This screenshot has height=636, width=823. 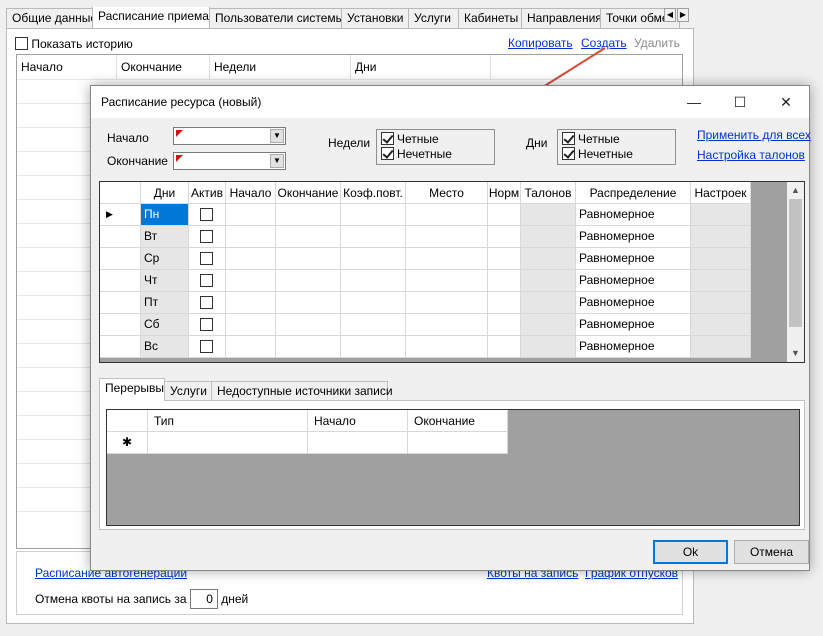 What do you see at coordinates (568, 153) in the screenshot?
I see `days-odd-checkbox` at bounding box center [568, 153].